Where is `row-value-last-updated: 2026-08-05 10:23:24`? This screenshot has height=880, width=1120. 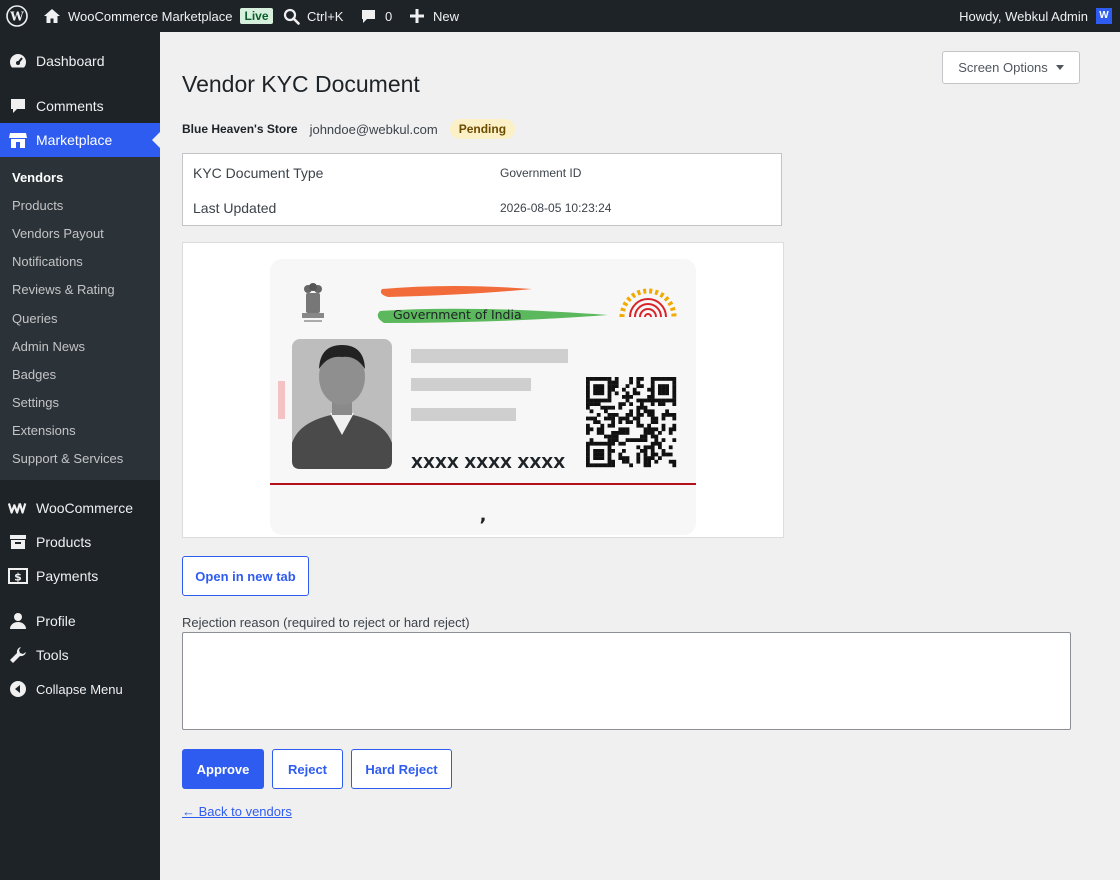 row-value-last-updated: 2026-08-05 10:23:24 is located at coordinates (556, 208).